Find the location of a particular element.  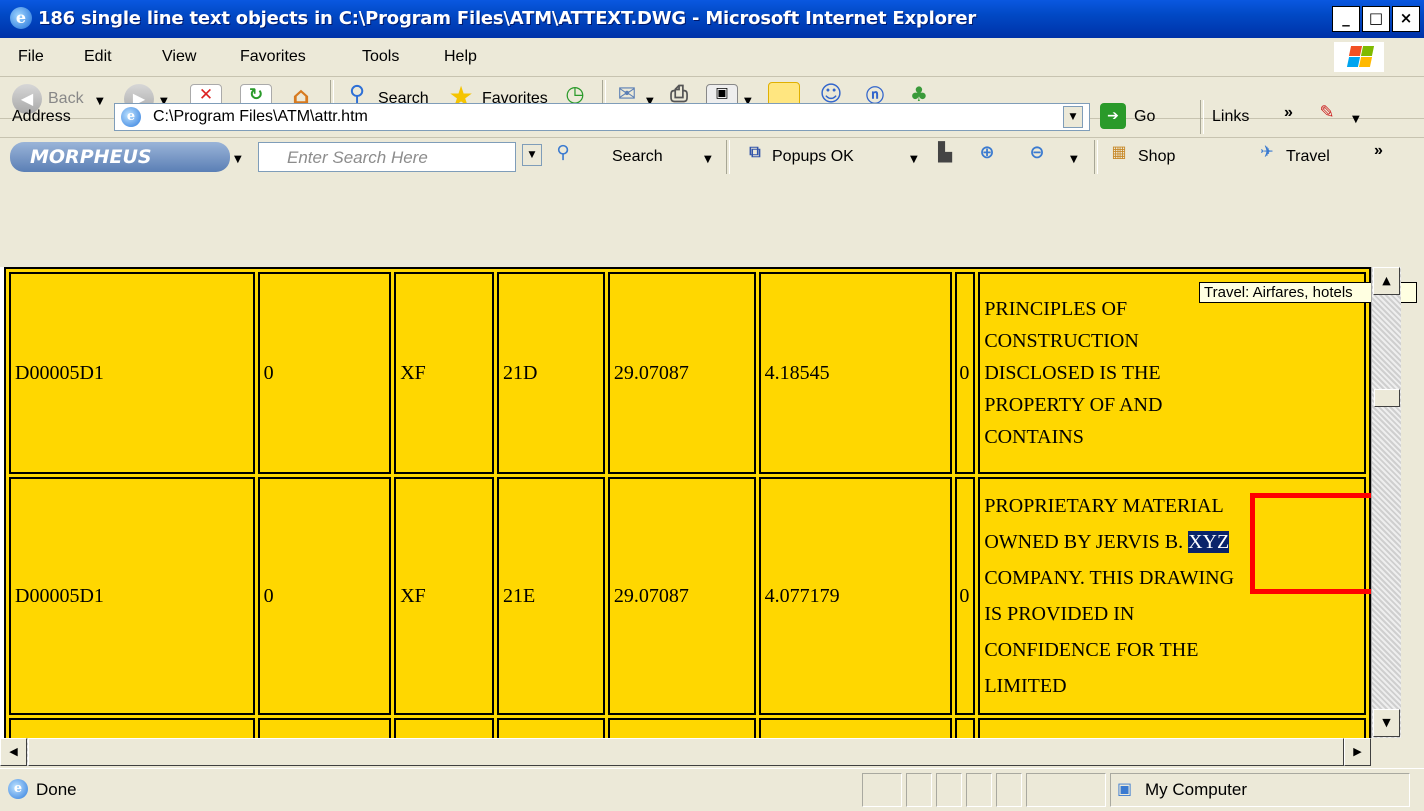

scroll-up-icon: ▲ is located at coordinates (1386, 281).